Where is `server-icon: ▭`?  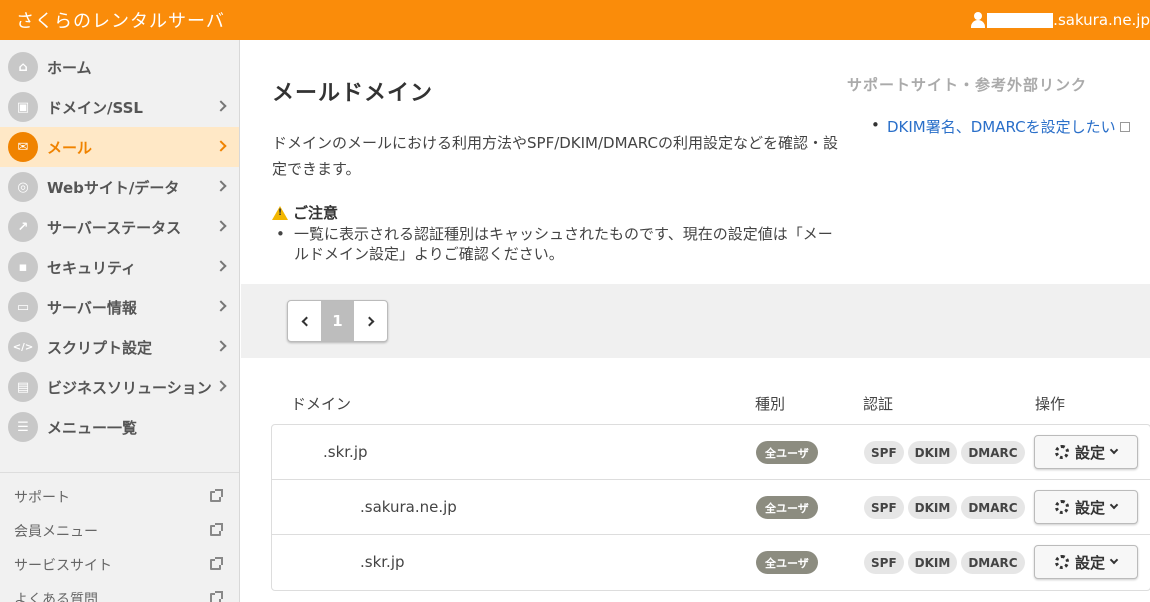
server-icon: ▭ is located at coordinates (23, 307).